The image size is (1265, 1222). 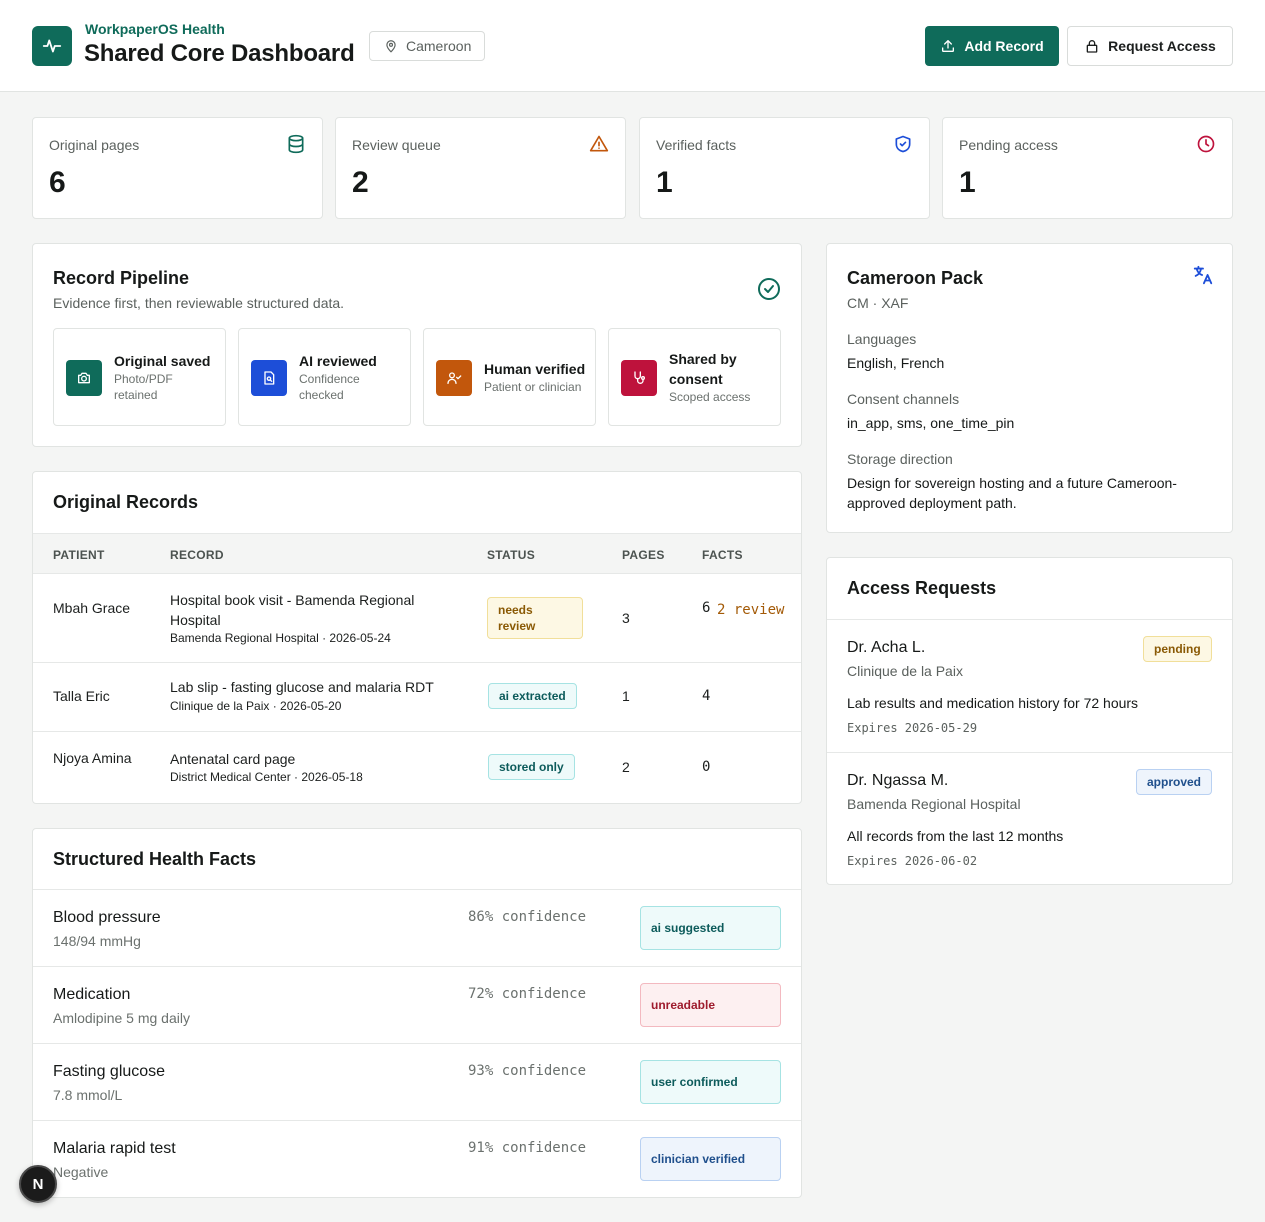 I want to click on column-header: RECORD, so click(x=197, y=555).